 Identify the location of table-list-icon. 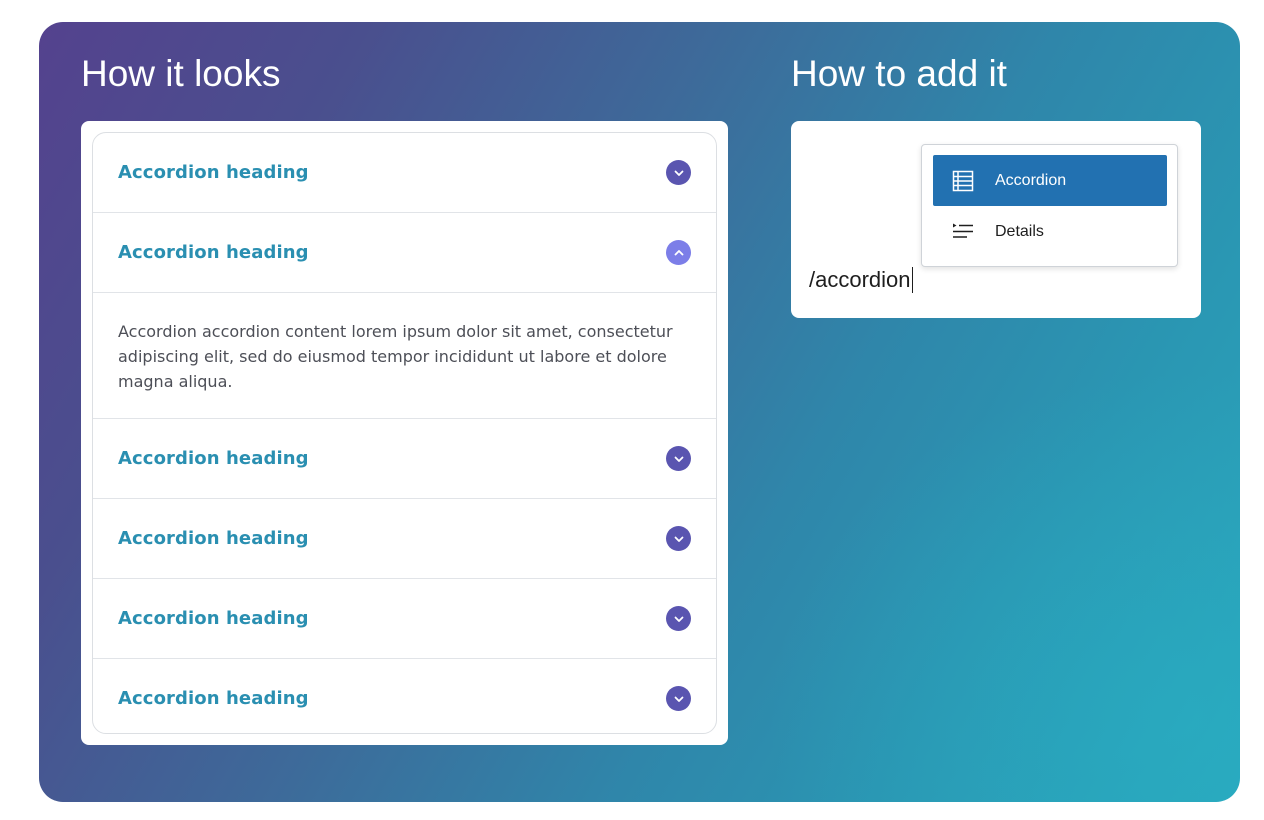
(963, 181).